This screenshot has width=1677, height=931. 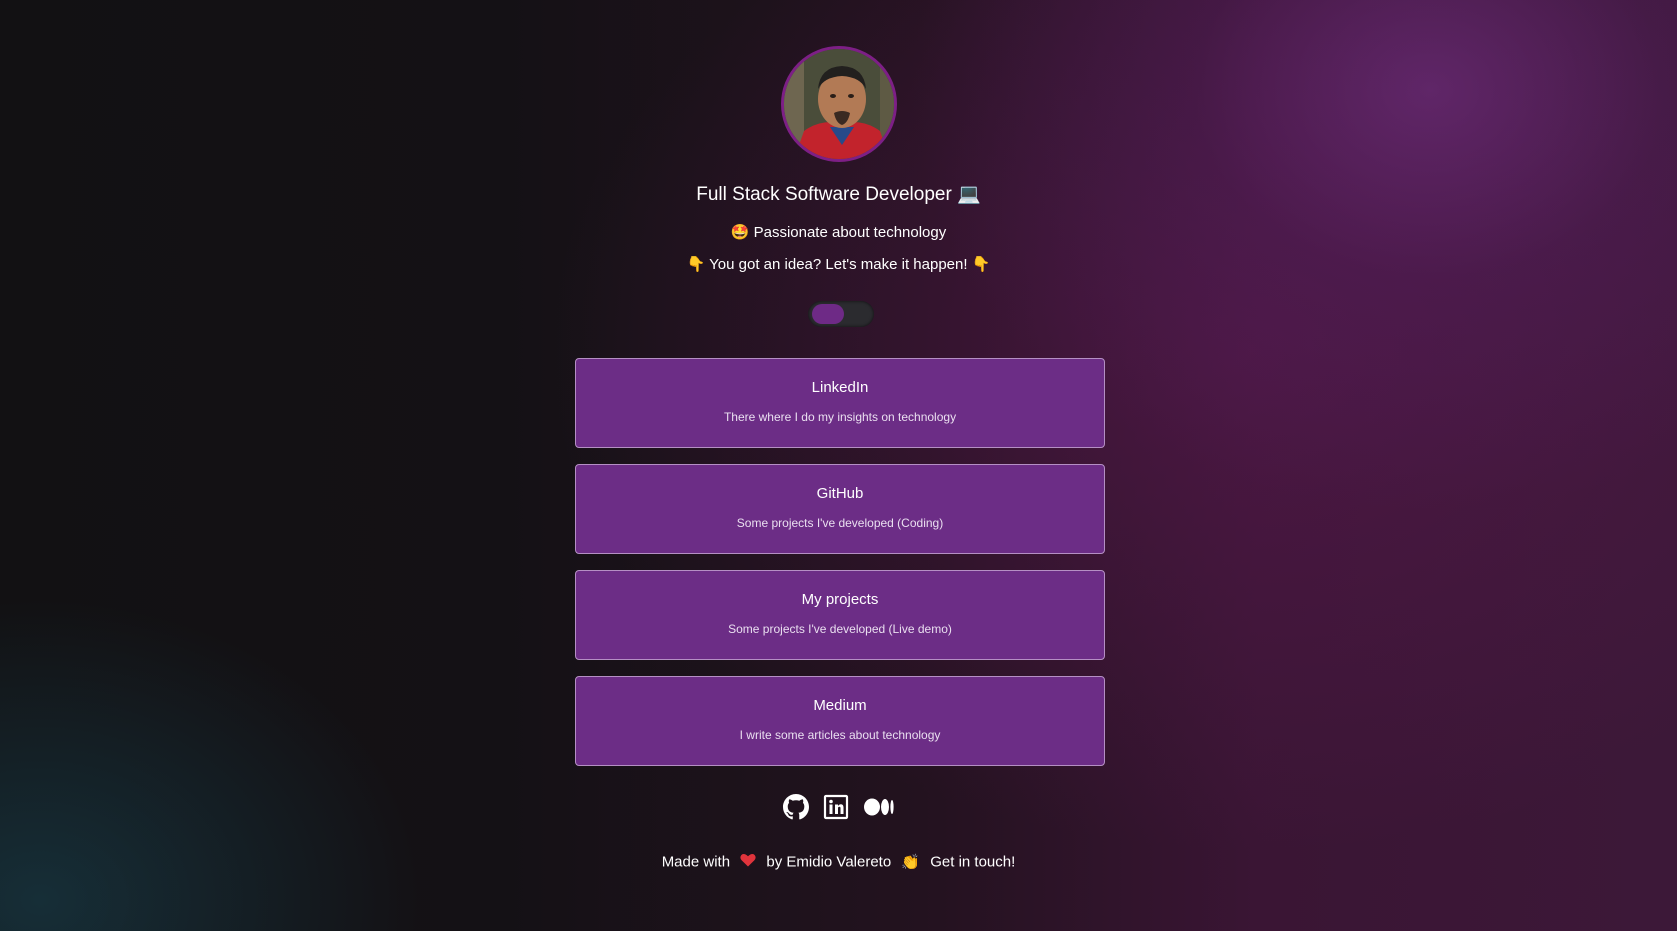 What do you see at coordinates (879, 807) in the screenshot?
I see `medium-icon` at bounding box center [879, 807].